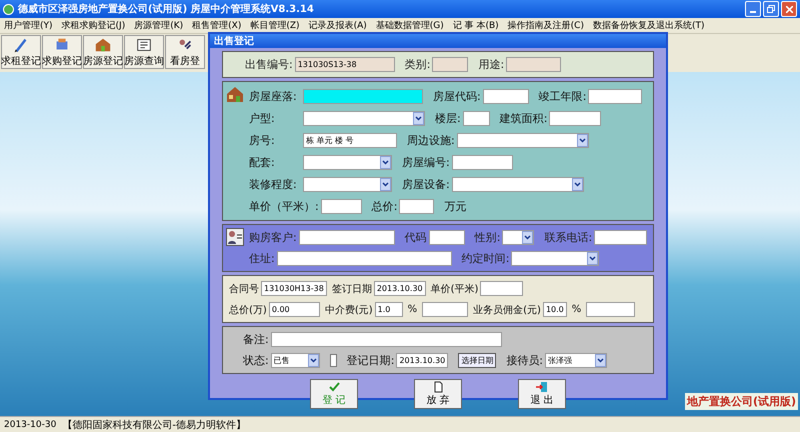 The image size is (800, 432). Describe the element at coordinates (348, 310) in the screenshot. I see `field-label: 中介费(元)` at that location.